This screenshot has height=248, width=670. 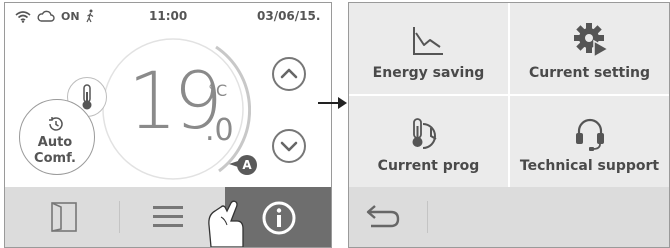 I want to click on gear-play-icon, so click(x=592, y=41).